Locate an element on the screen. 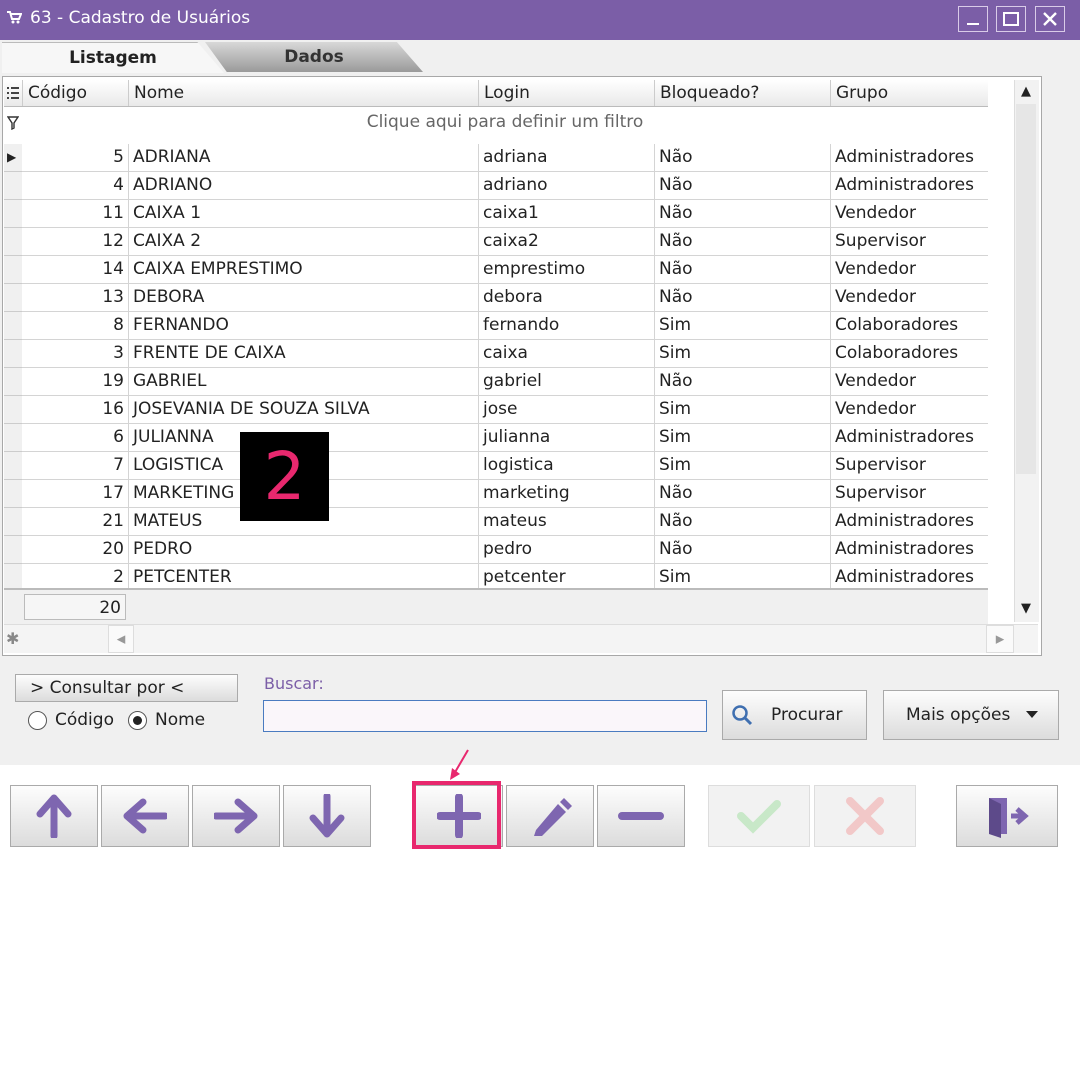  table-row: 3 FRENTE DE CAIXA caixa Sim Colaboradores is located at coordinates (505, 354).